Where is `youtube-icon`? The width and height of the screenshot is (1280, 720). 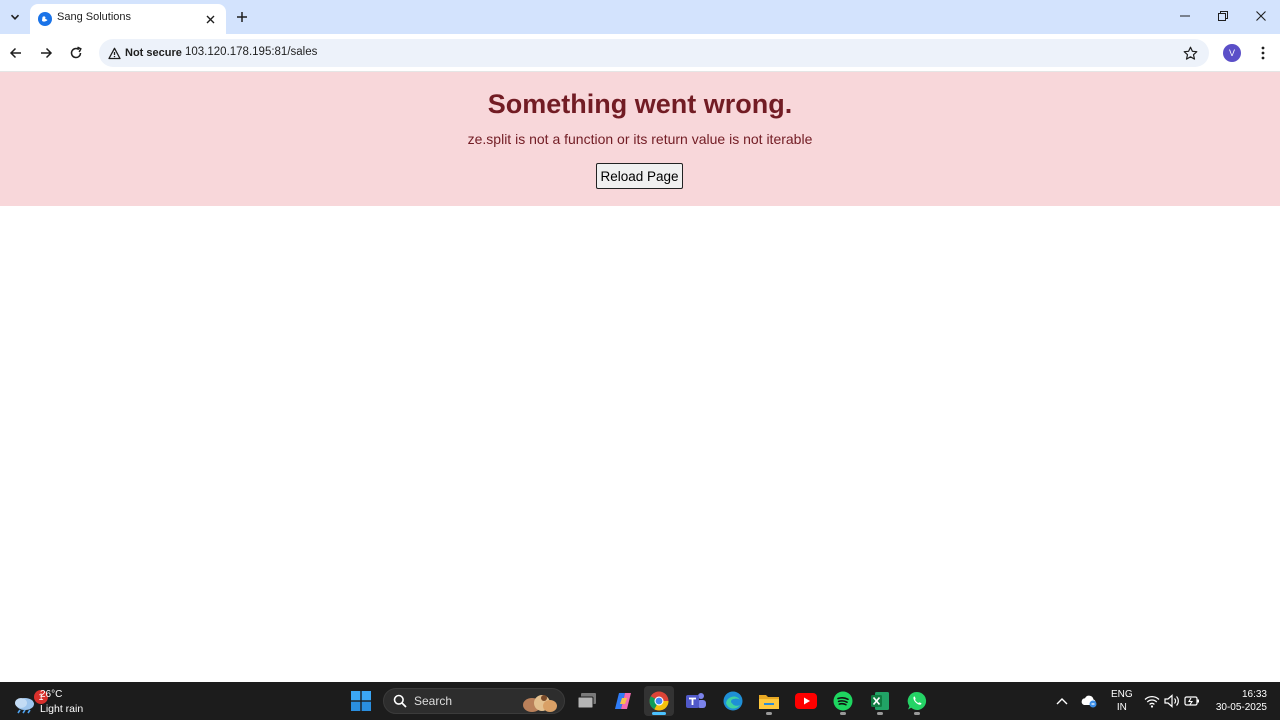 youtube-icon is located at coordinates (806, 701).